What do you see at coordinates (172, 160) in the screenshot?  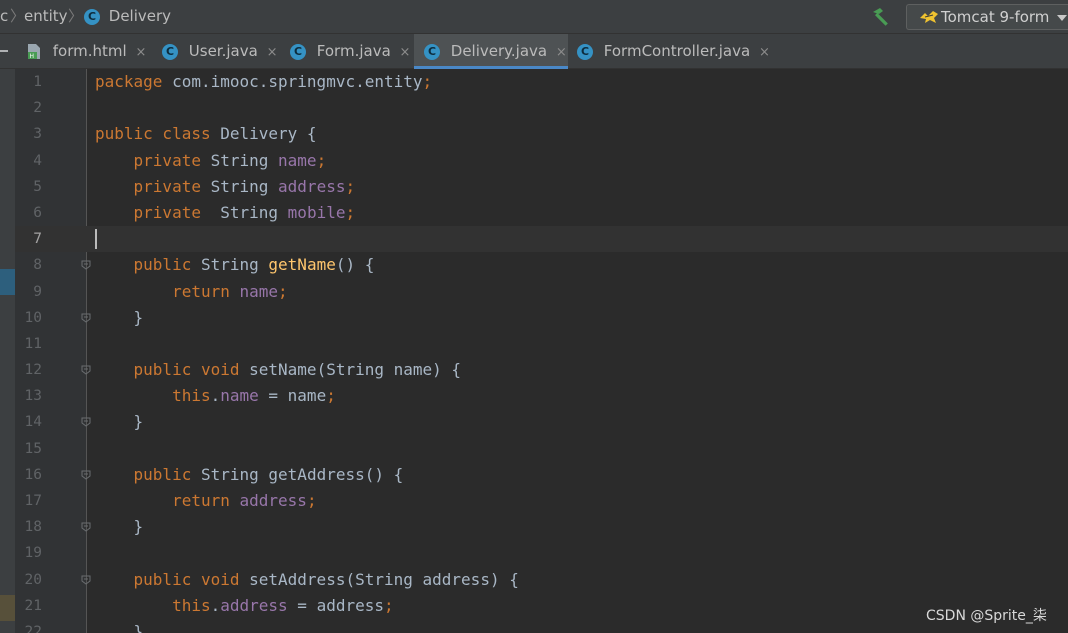 I see `code-token: private` at bounding box center [172, 160].